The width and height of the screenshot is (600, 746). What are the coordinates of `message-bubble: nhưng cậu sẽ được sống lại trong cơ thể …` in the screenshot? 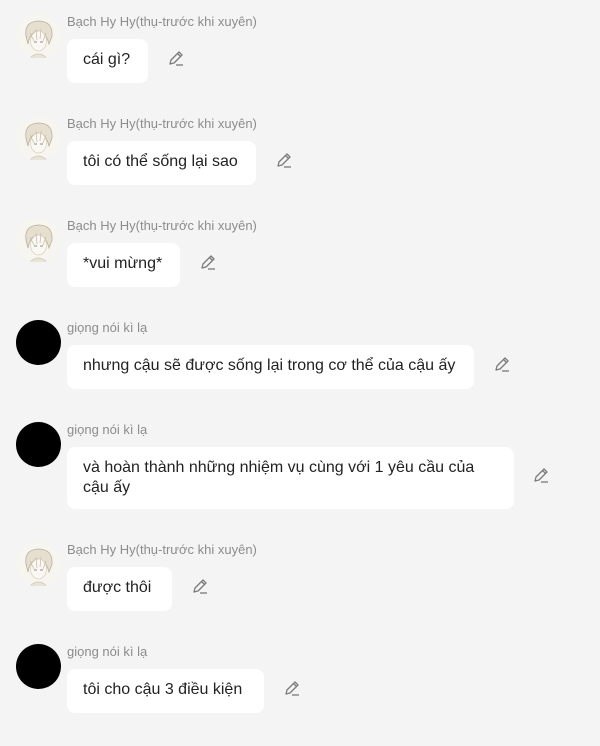 It's located at (270, 367).